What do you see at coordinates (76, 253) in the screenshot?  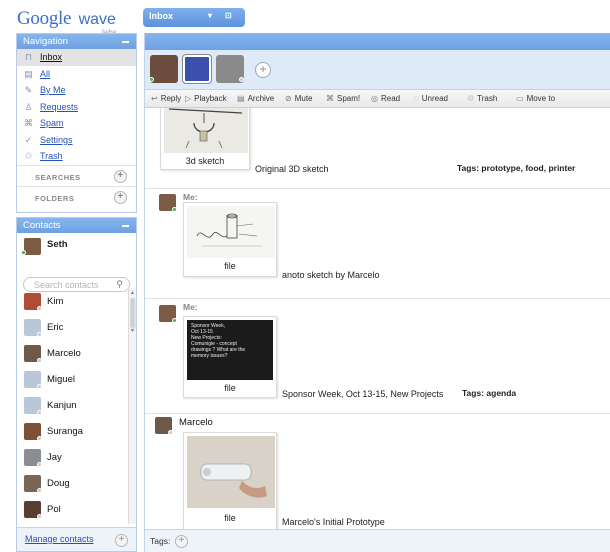 I see `me-contact: Seth` at bounding box center [76, 253].